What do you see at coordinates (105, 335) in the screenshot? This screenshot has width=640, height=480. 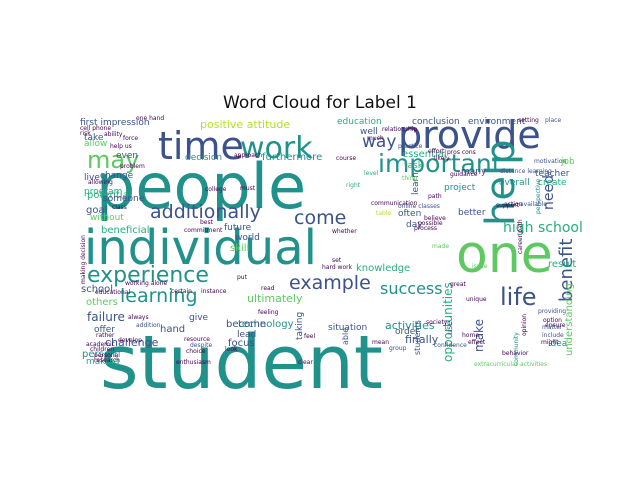 I see `word-rather: rather` at bounding box center [105, 335].